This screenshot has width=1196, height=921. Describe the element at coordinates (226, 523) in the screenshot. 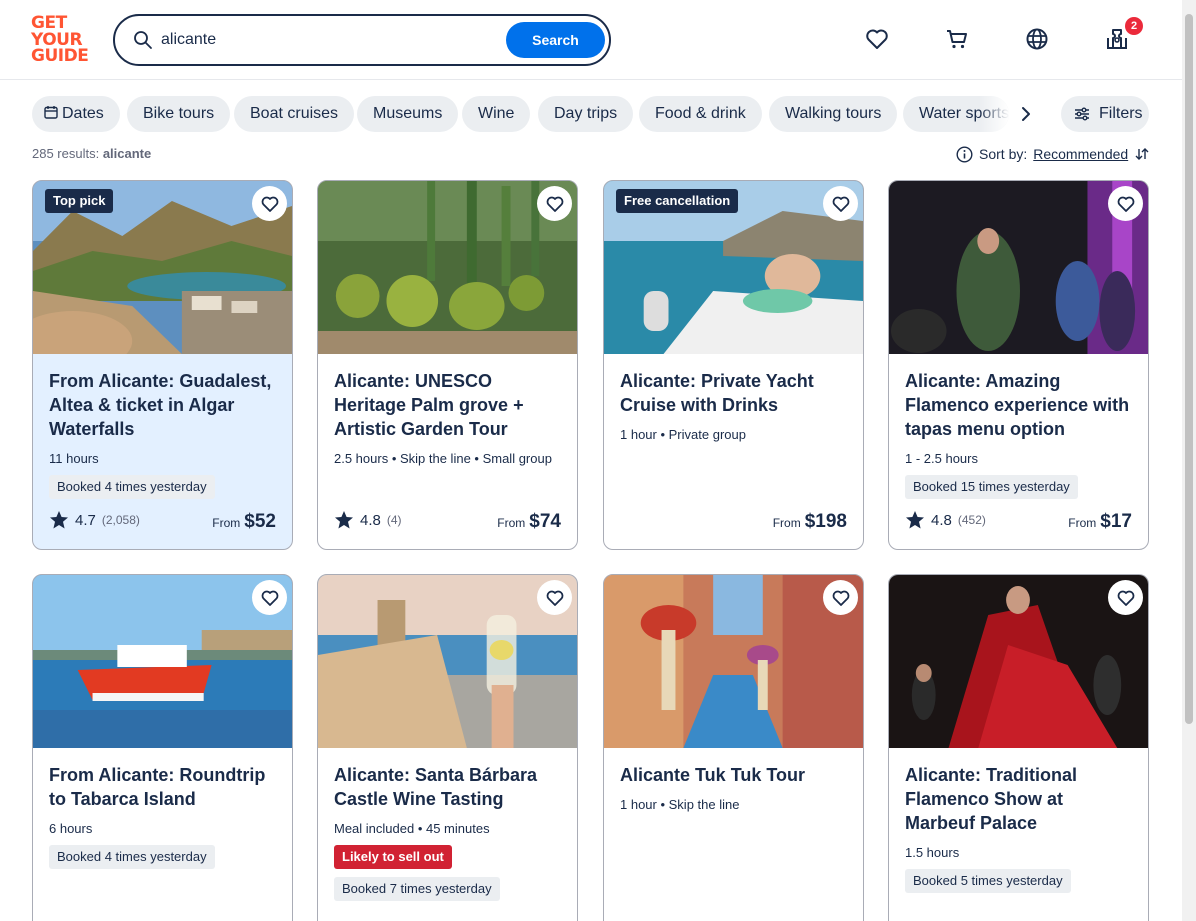

I see `price-from-label: From` at that location.